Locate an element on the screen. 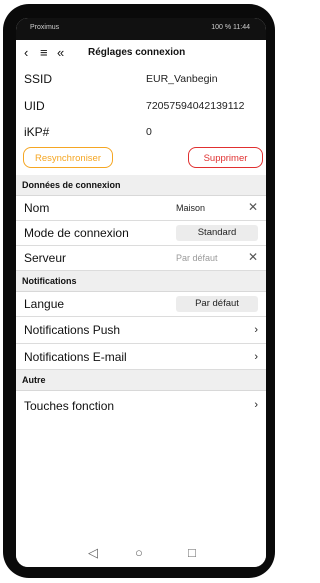 This screenshot has width=320, height=583. ssid-value: EUR_Vanbegin is located at coordinates (182, 79).